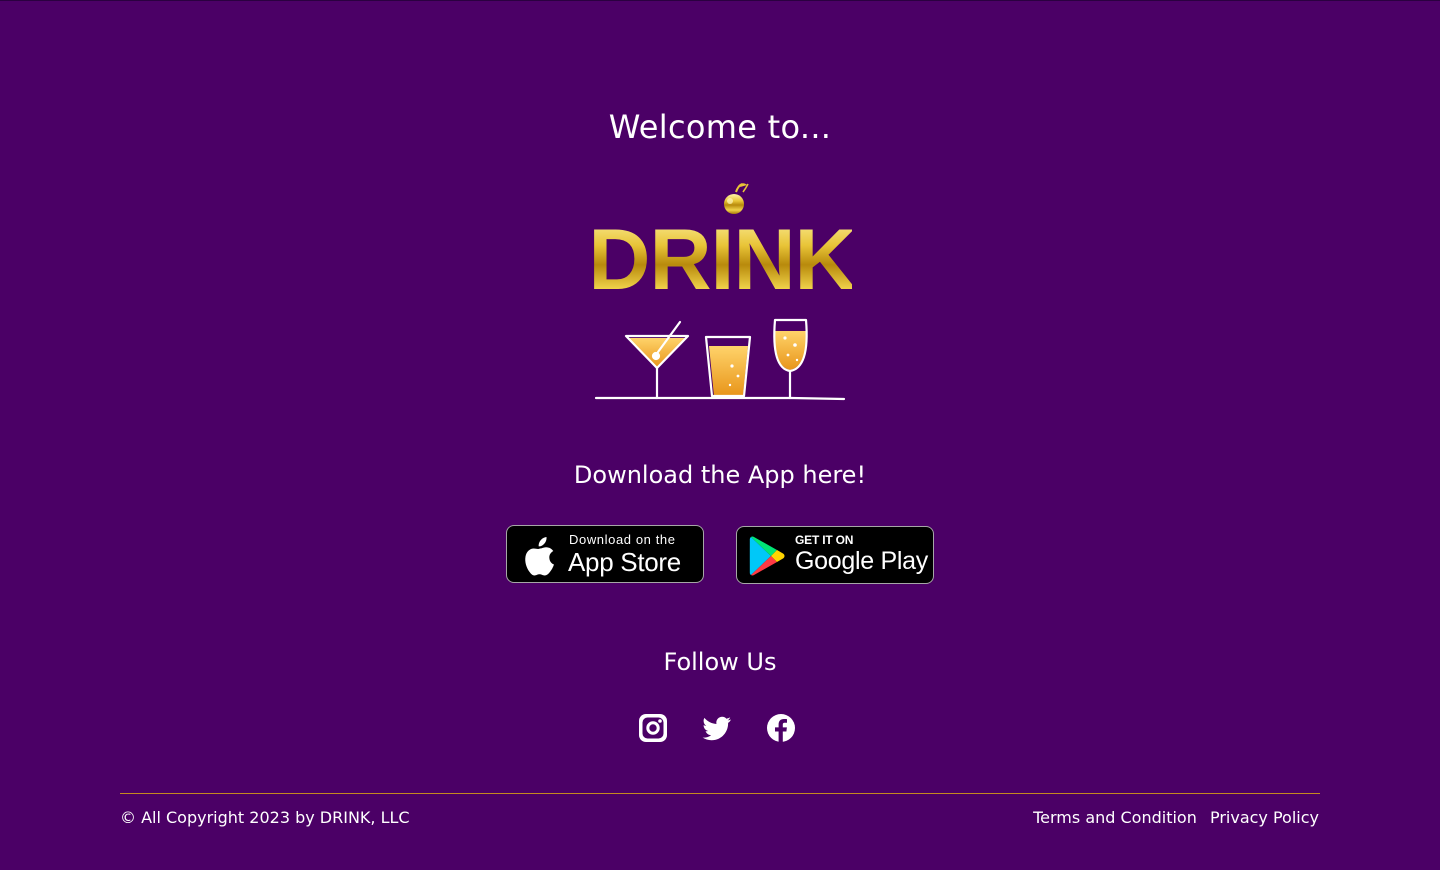  What do you see at coordinates (622, 539) in the screenshot?
I see `app-store-small-label: Download on the` at bounding box center [622, 539].